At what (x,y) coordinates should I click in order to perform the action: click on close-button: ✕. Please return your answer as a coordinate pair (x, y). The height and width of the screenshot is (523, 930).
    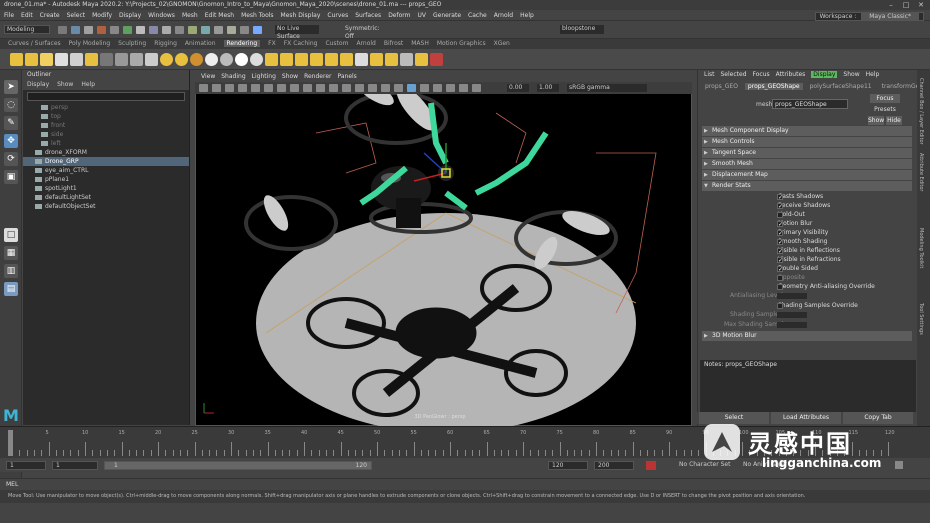
    Looking at the image, I should click on (921, 5).